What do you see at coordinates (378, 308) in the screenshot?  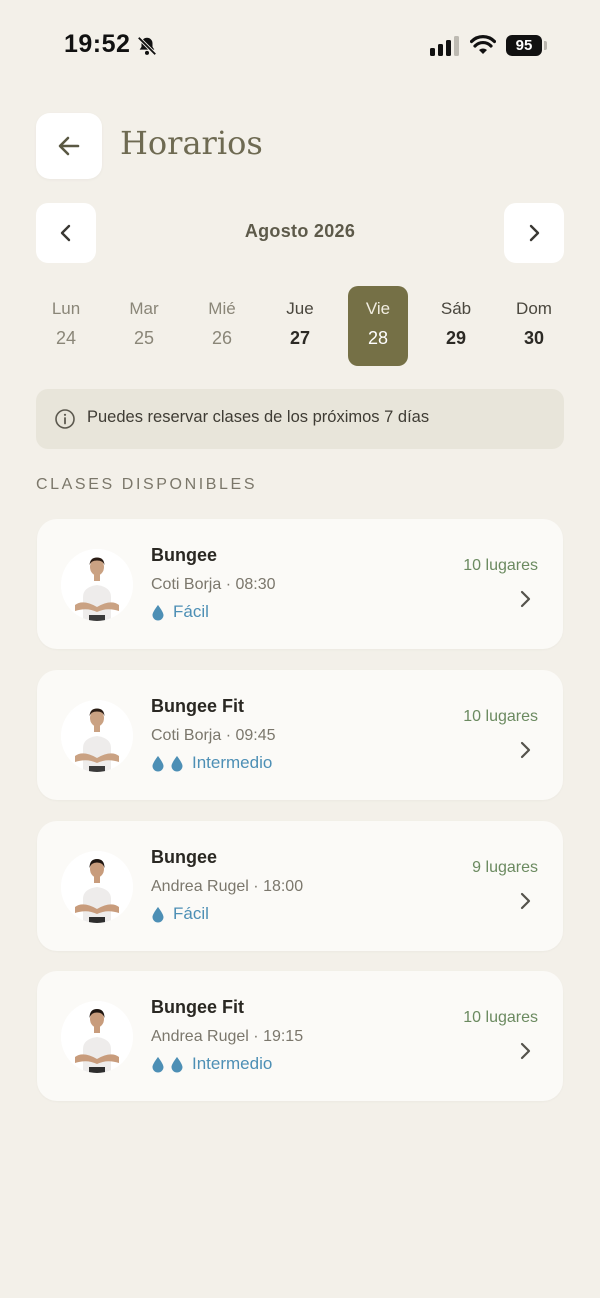 I see `day-name: Vie` at bounding box center [378, 308].